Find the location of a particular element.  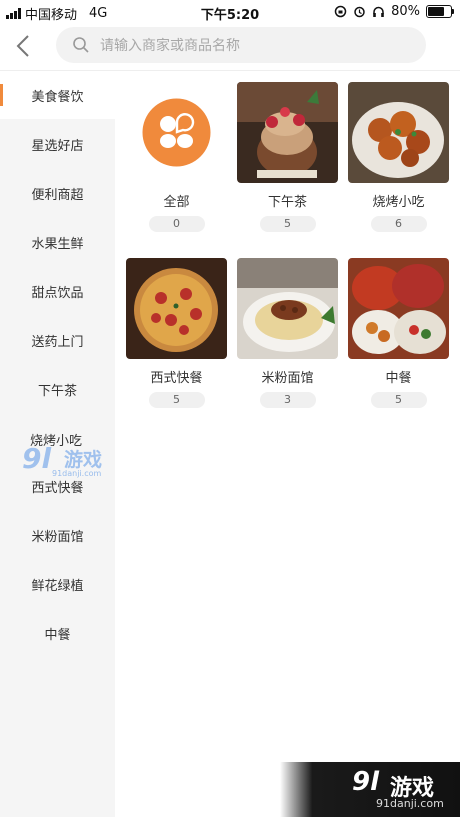

watermark-logo: 烧烤小吃 9l 游戏 91danji.com is located at coordinates (70, 458).